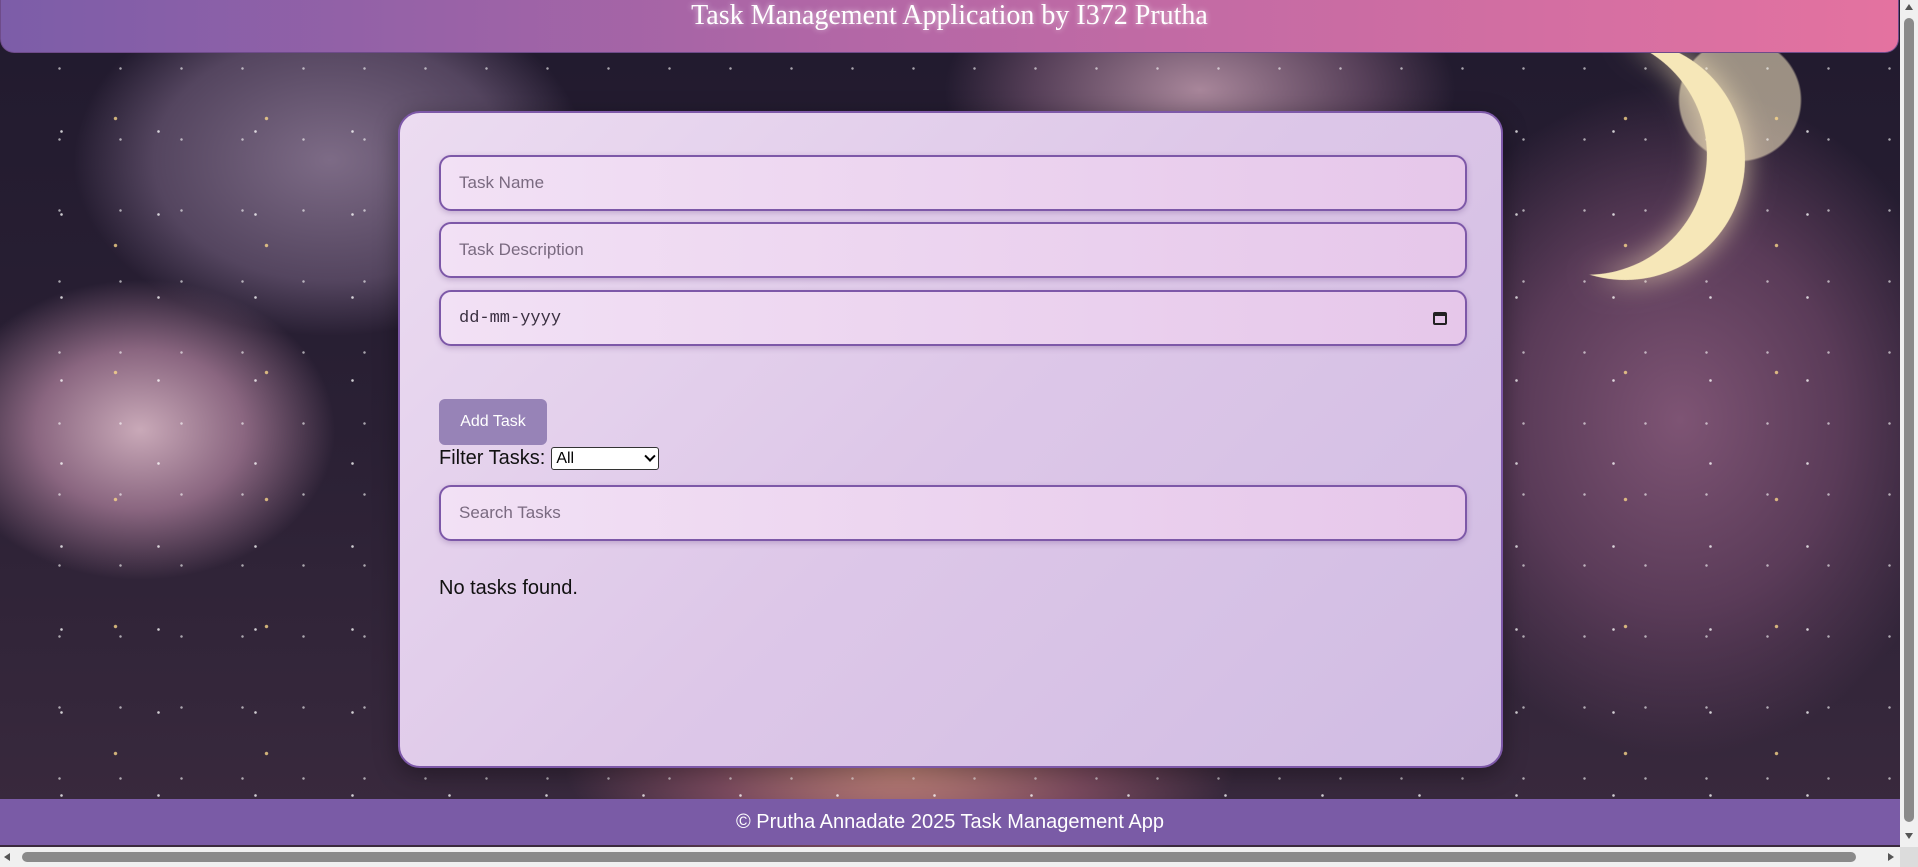 This screenshot has width=1918, height=867. Describe the element at coordinates (510, 318) in the screenshot. I see `date-placeholder: dd-mm-yyyy` at that location.